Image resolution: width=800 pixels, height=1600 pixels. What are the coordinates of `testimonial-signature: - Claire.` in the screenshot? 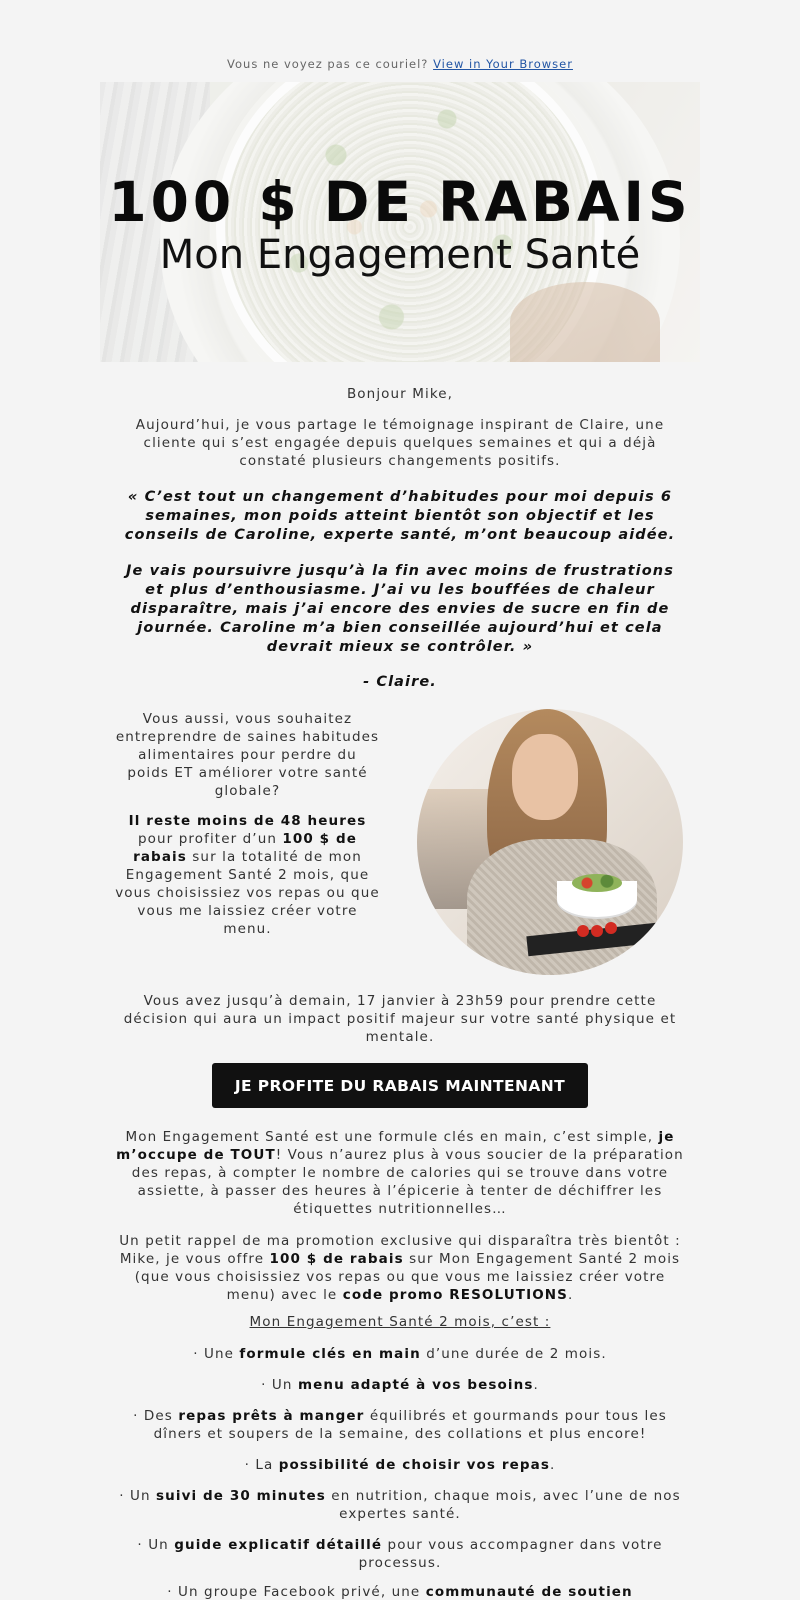 It's located at (400, 682).